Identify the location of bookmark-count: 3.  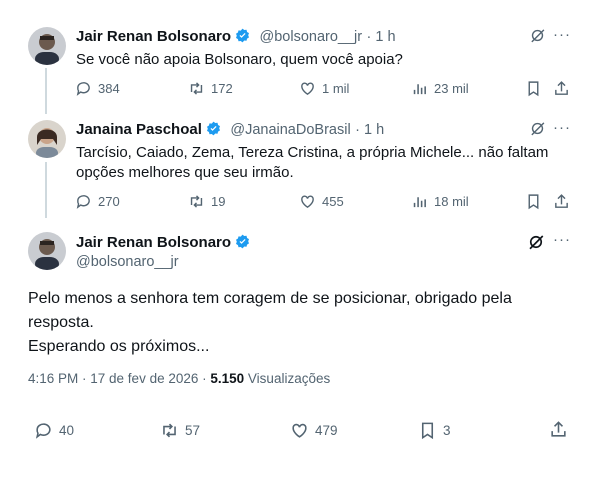
(447, 430).